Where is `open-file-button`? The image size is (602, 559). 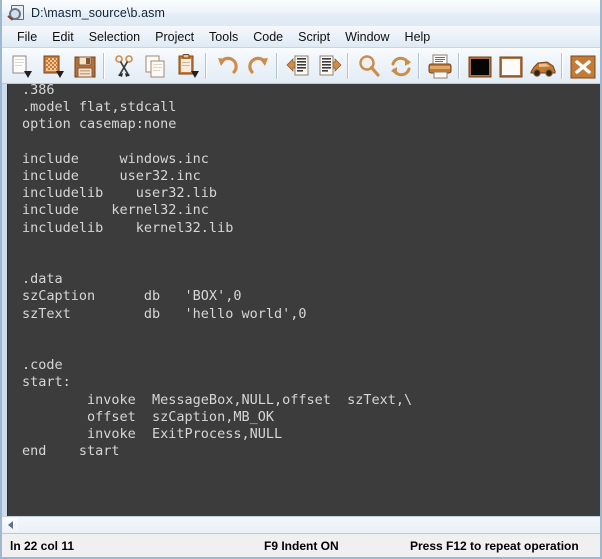
open-file-button is located at coordinates (53, 66).